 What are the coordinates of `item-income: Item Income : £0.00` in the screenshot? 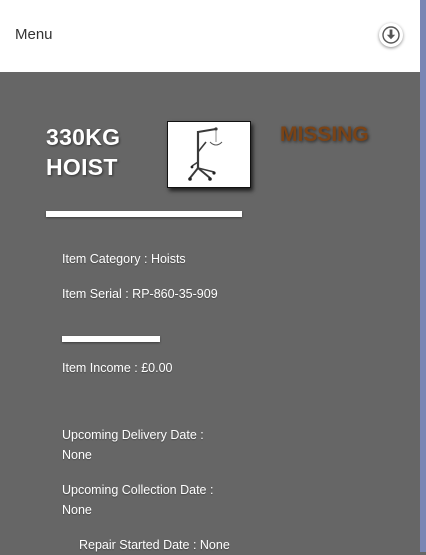 It's located at (117, 368).